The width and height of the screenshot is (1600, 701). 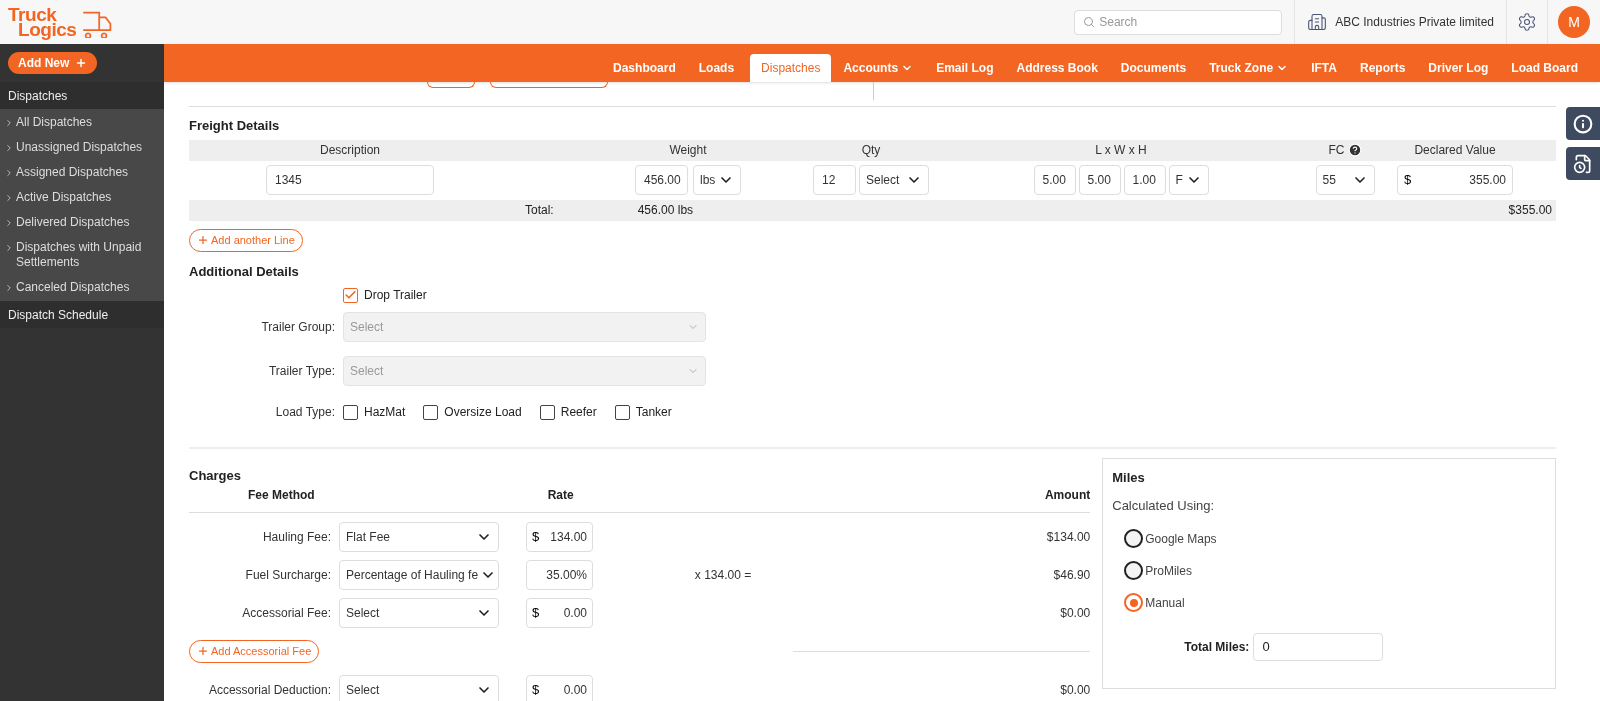 What do you see at coordinates (1217, 647) in the screenshot?
I see `field-label: Total Miles:` at bounding box center [1217, 647].